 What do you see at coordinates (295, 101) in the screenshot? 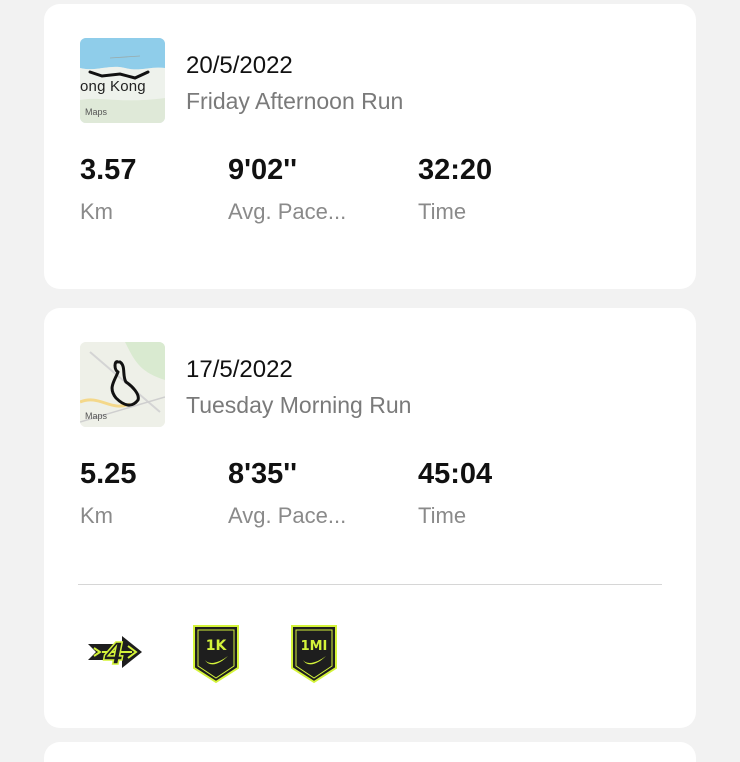
I see `run-title: Friday Afternoon Run` at bounding box center [295, 101].